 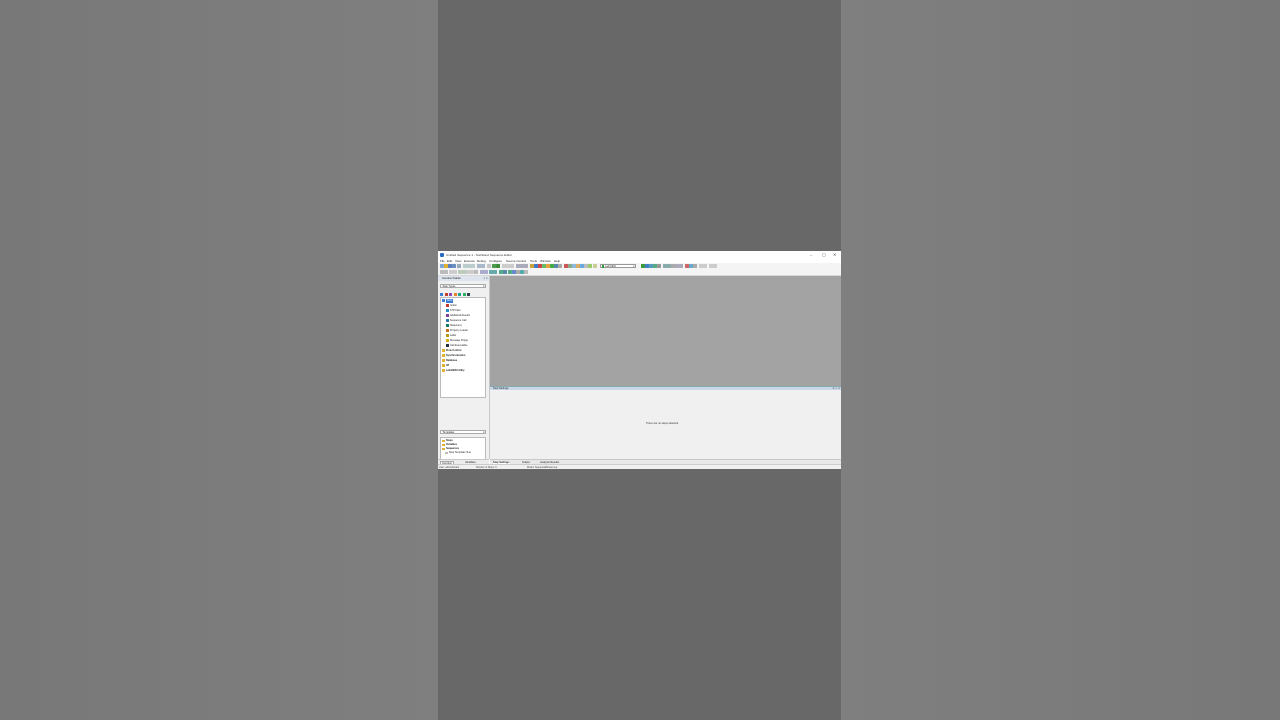 I want to click on comment-icon, so click(x=468, y=272).